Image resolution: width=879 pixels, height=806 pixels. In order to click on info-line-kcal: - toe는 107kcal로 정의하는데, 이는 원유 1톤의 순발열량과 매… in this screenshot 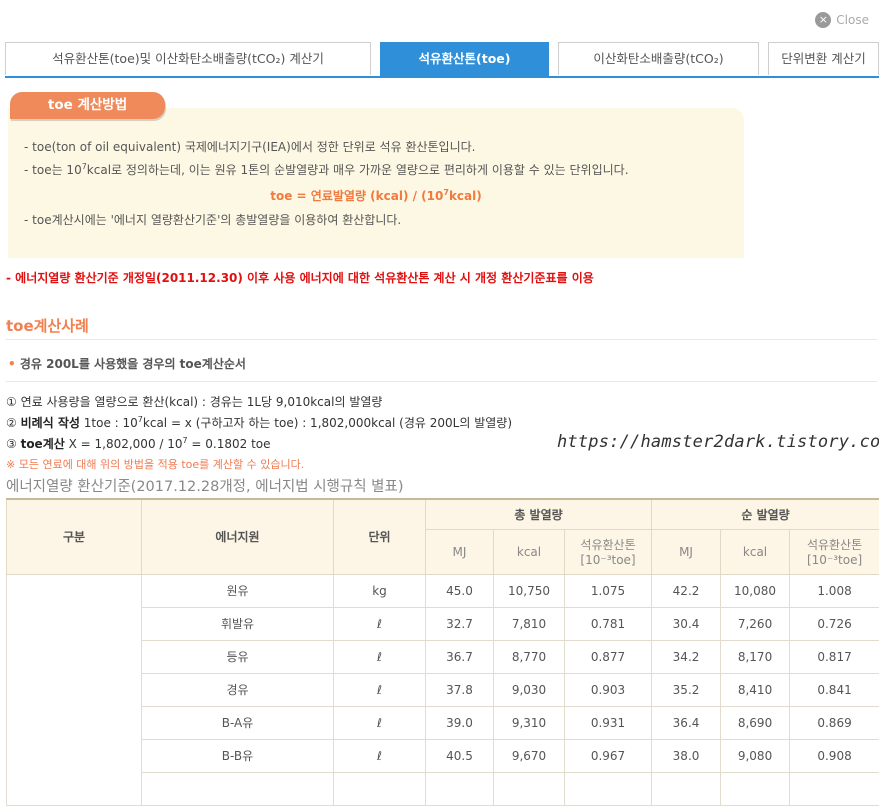, I will do `click(326, 169)`.